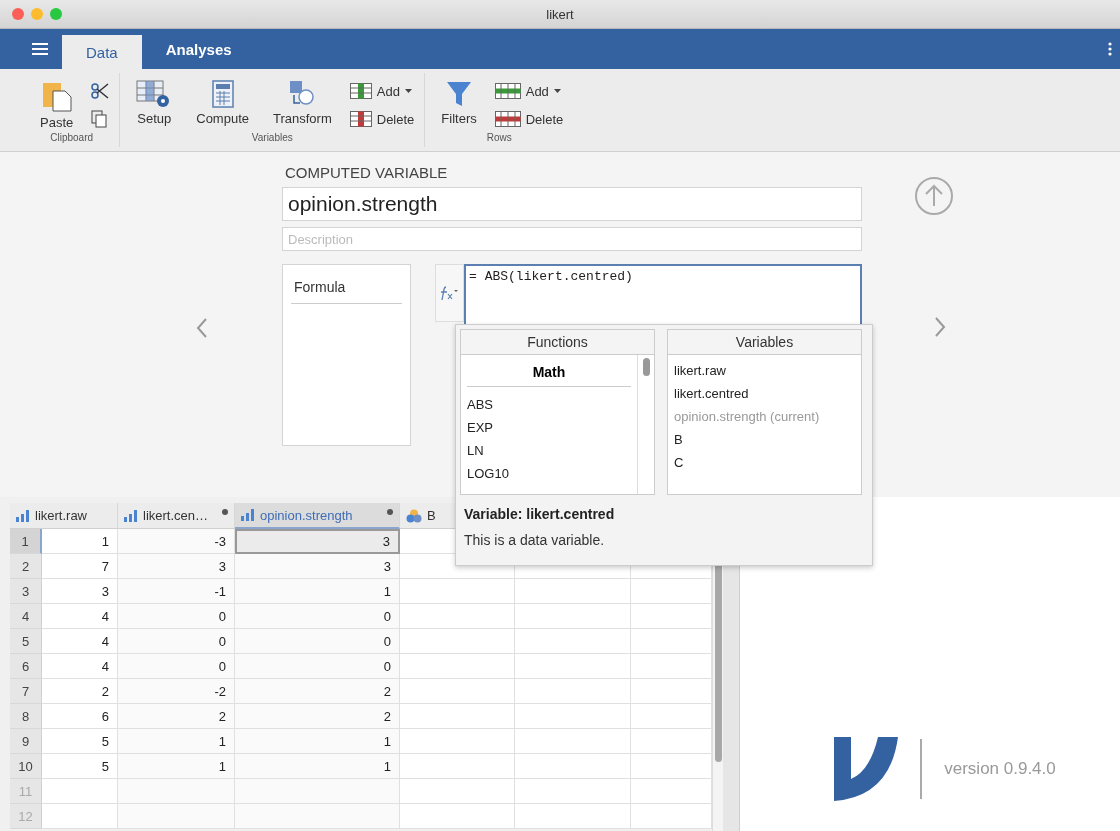 The image size is (1120, 831). Describe the element at coordinates (535, 540) in the screenshot. I see `info-text: This is a data variable.` at that location.